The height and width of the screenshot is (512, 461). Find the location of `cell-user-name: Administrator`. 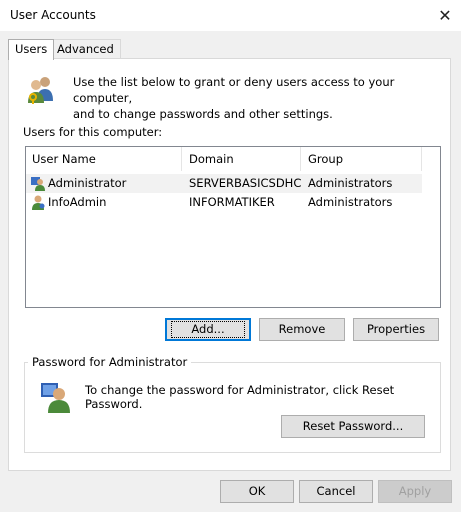

cell-user-name: Administrator is located at coordinates (87, 183).